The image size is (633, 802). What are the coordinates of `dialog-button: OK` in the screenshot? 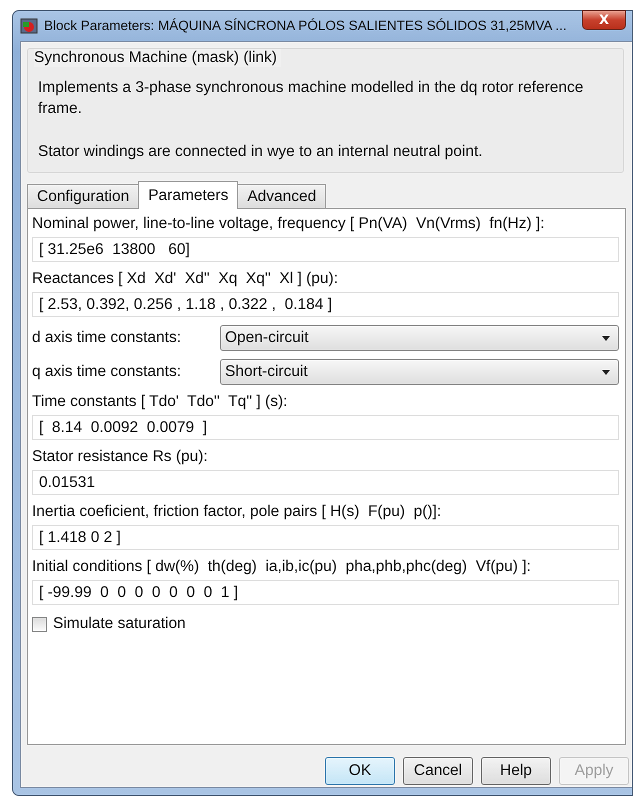 It's located at (360, 771).